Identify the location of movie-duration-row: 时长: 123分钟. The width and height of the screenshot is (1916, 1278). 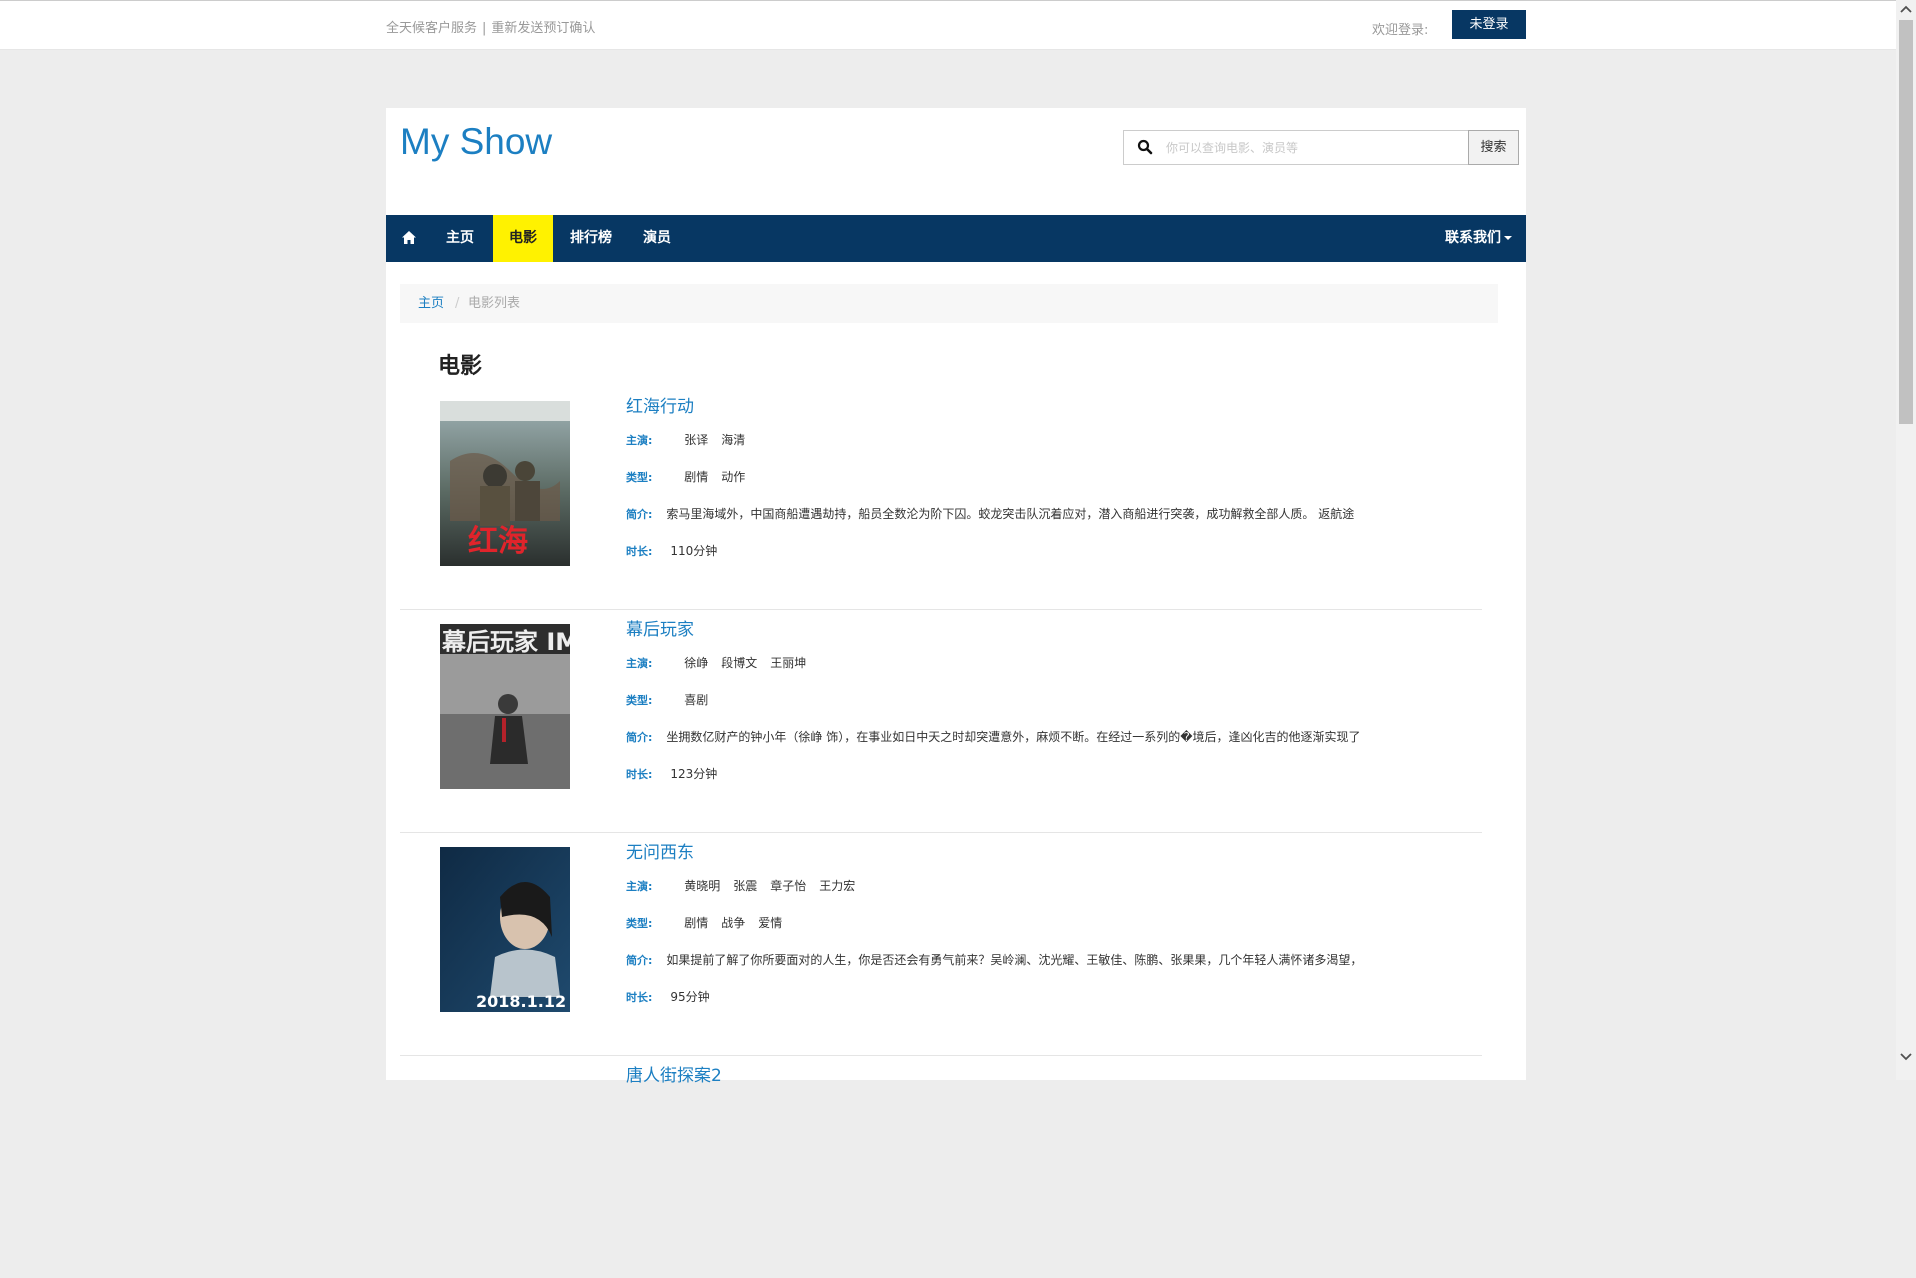
(671, 773).